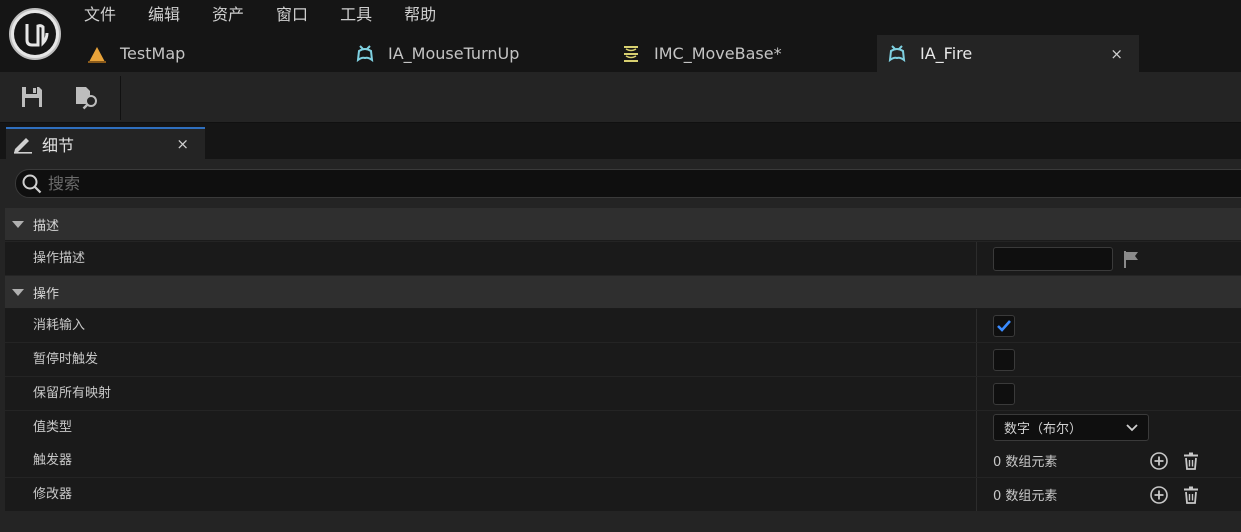  I want to click on level-icon, so click(97, 54).